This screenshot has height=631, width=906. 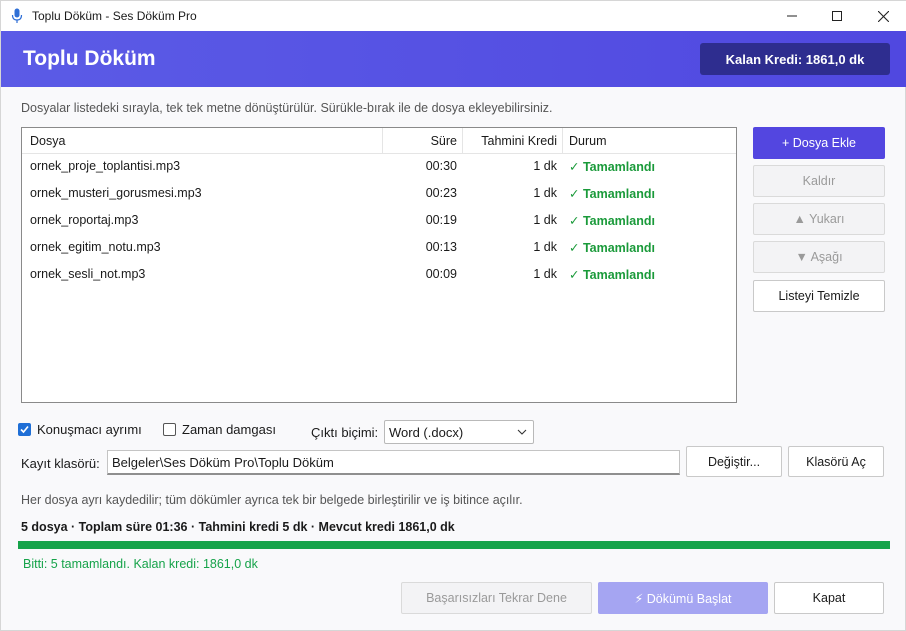 I want to click on file-duration: 00:23, so click(x=441, y=193).